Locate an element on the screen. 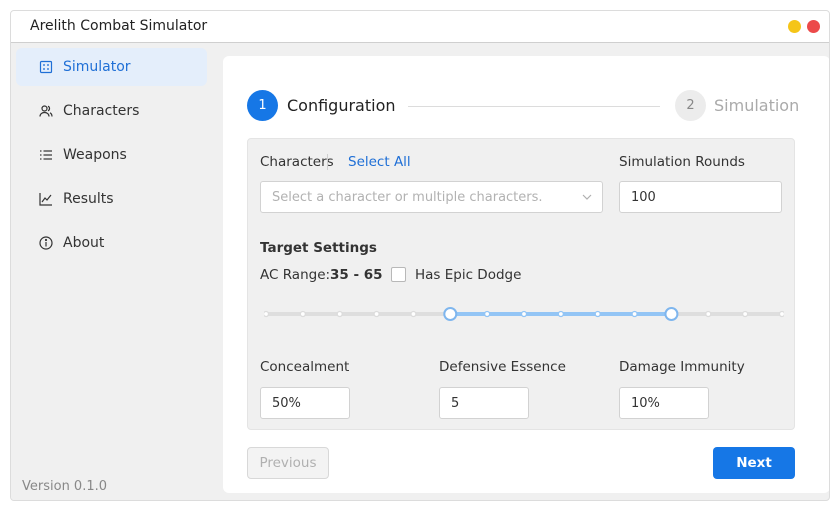 Image resolution: width=840 pixels, height=532 pixels. slider-handle-min is located at coordinates (450, 314).